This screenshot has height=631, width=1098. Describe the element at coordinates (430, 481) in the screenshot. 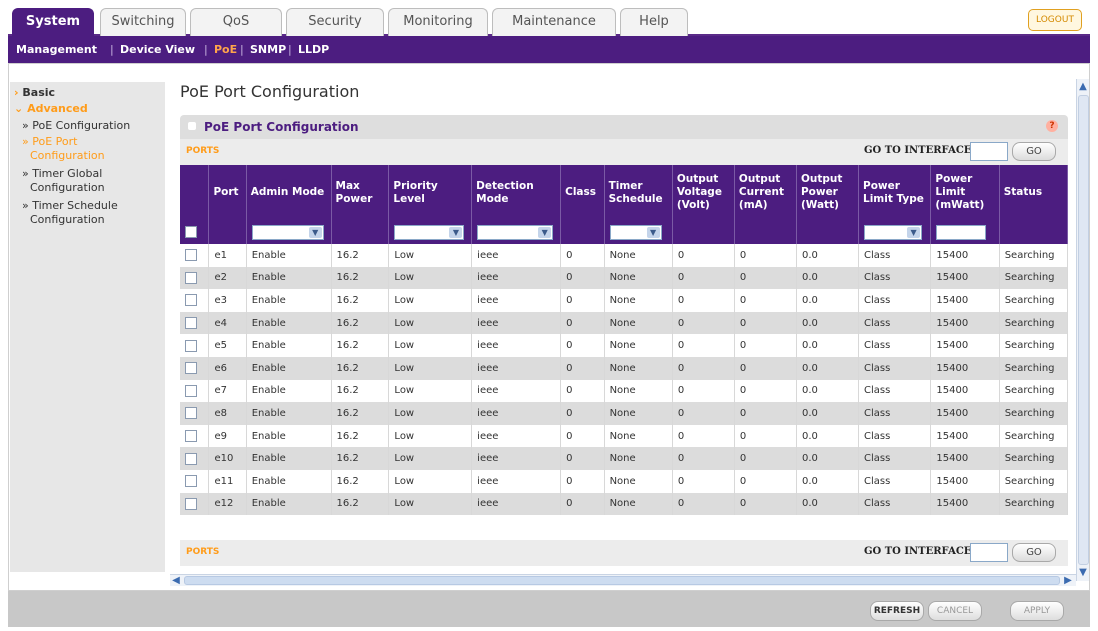

I see `cell-priority-level: Low` at that location.